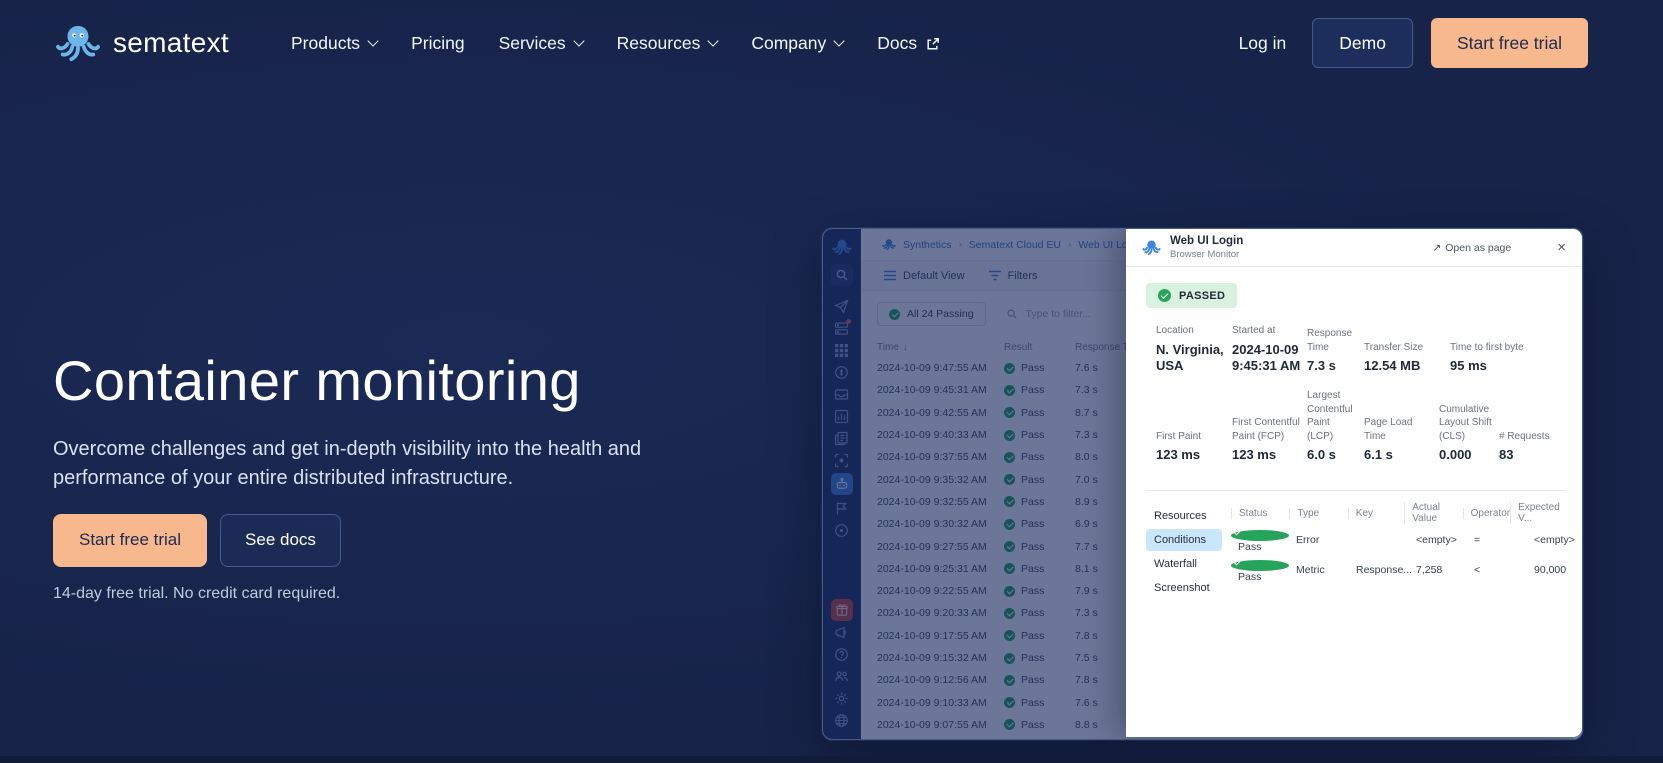 This screenshot has height=763, width=1663. Describe the element at coordinates (1184, 588) in the screenshot. I see `detail-tab: Screenshot` at that location.